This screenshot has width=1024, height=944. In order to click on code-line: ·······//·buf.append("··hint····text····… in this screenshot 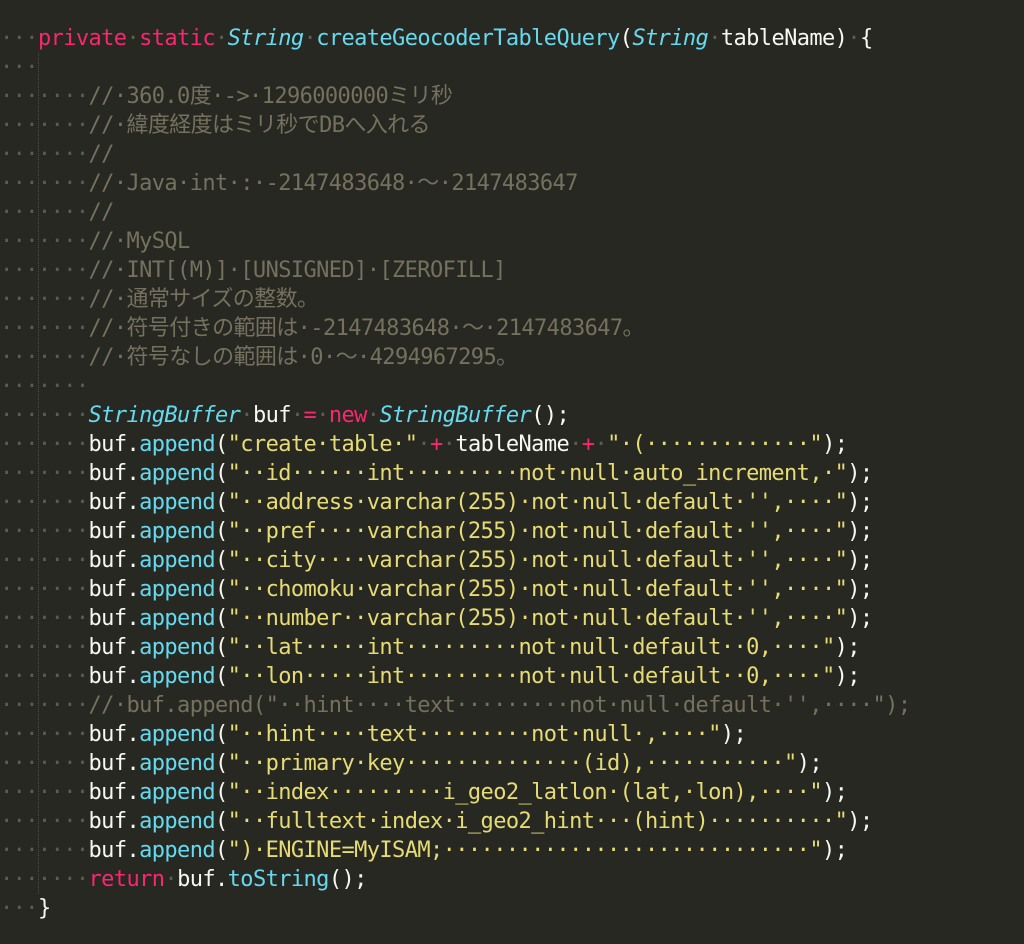, I will do `click(512, 705)`.